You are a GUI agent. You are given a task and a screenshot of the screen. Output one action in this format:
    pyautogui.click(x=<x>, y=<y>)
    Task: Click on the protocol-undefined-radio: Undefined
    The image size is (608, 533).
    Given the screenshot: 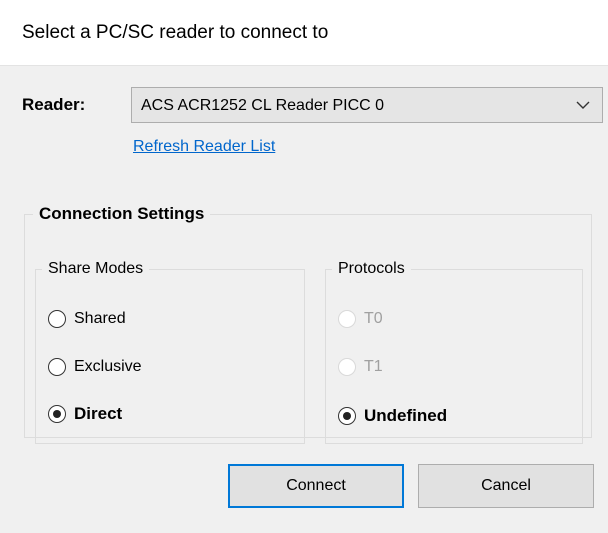 What is the action you would take?
    pyautogui.click(x=392, y=416)
    